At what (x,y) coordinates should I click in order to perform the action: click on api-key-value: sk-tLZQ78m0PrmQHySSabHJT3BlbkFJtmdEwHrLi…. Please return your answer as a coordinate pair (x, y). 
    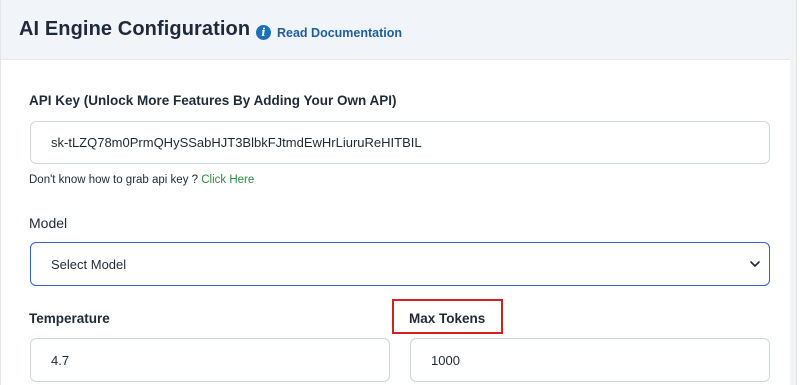
    Looking at the image, I should click on (236, 142).